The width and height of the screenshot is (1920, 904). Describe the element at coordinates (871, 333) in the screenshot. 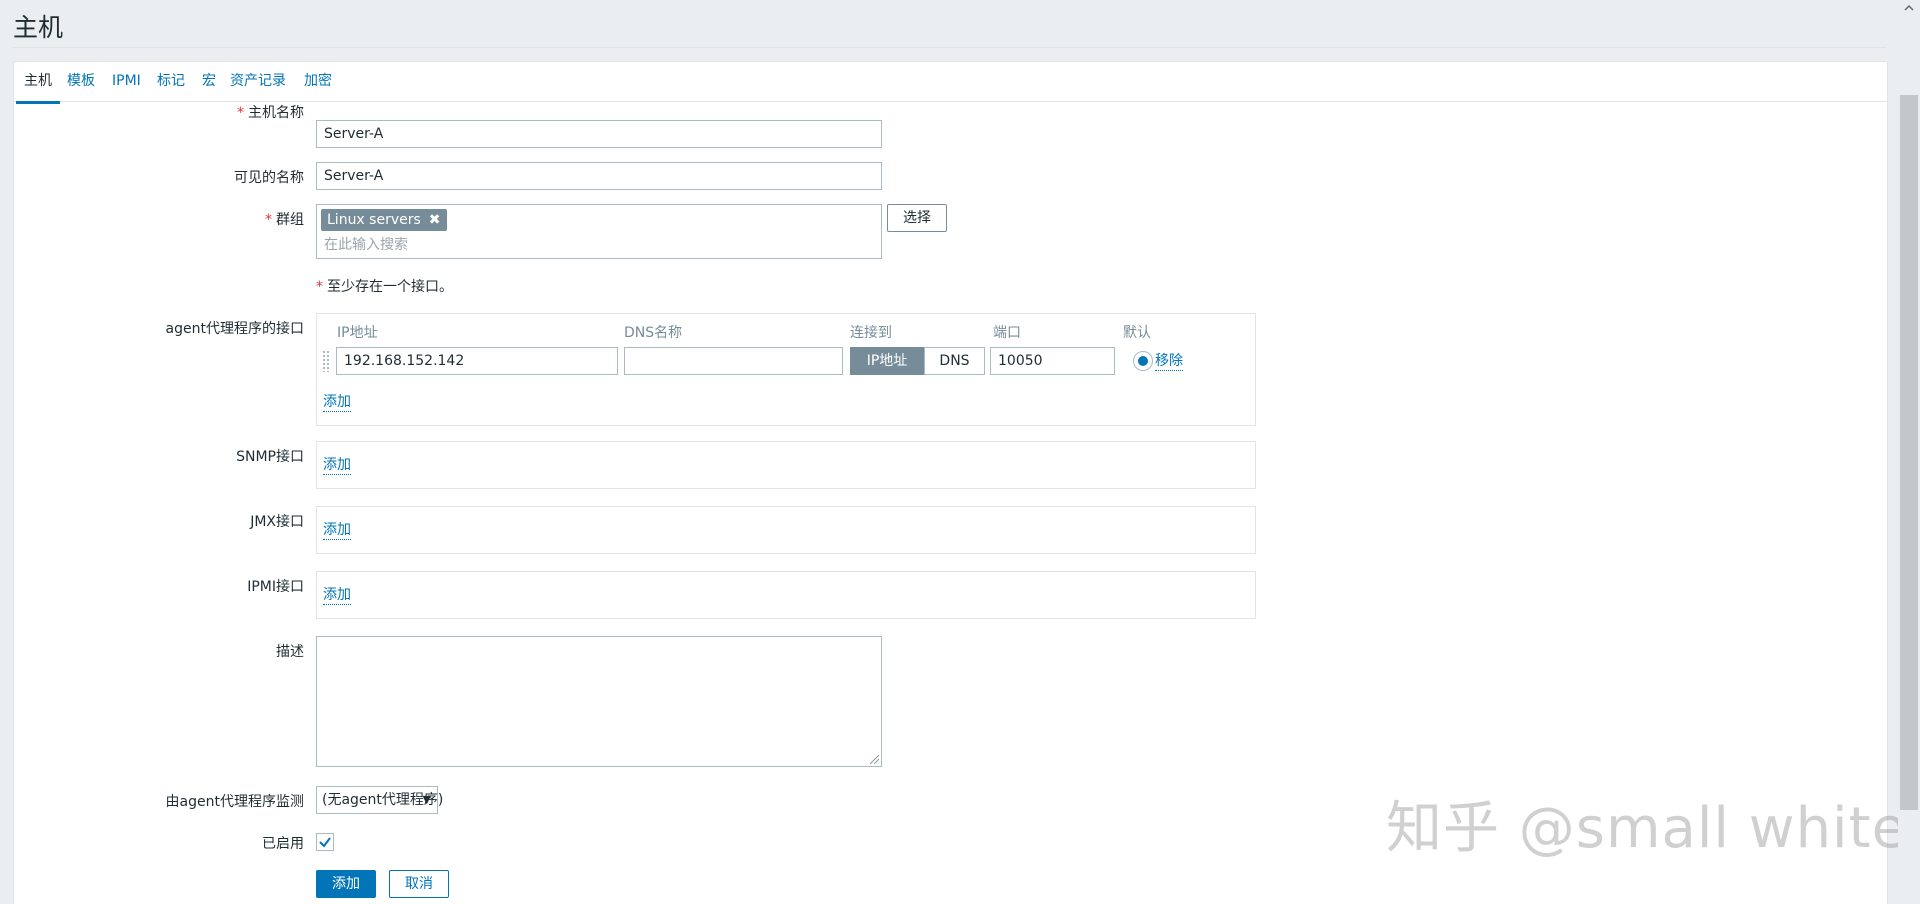

I see `col-connect-header: 连接到` at that location.